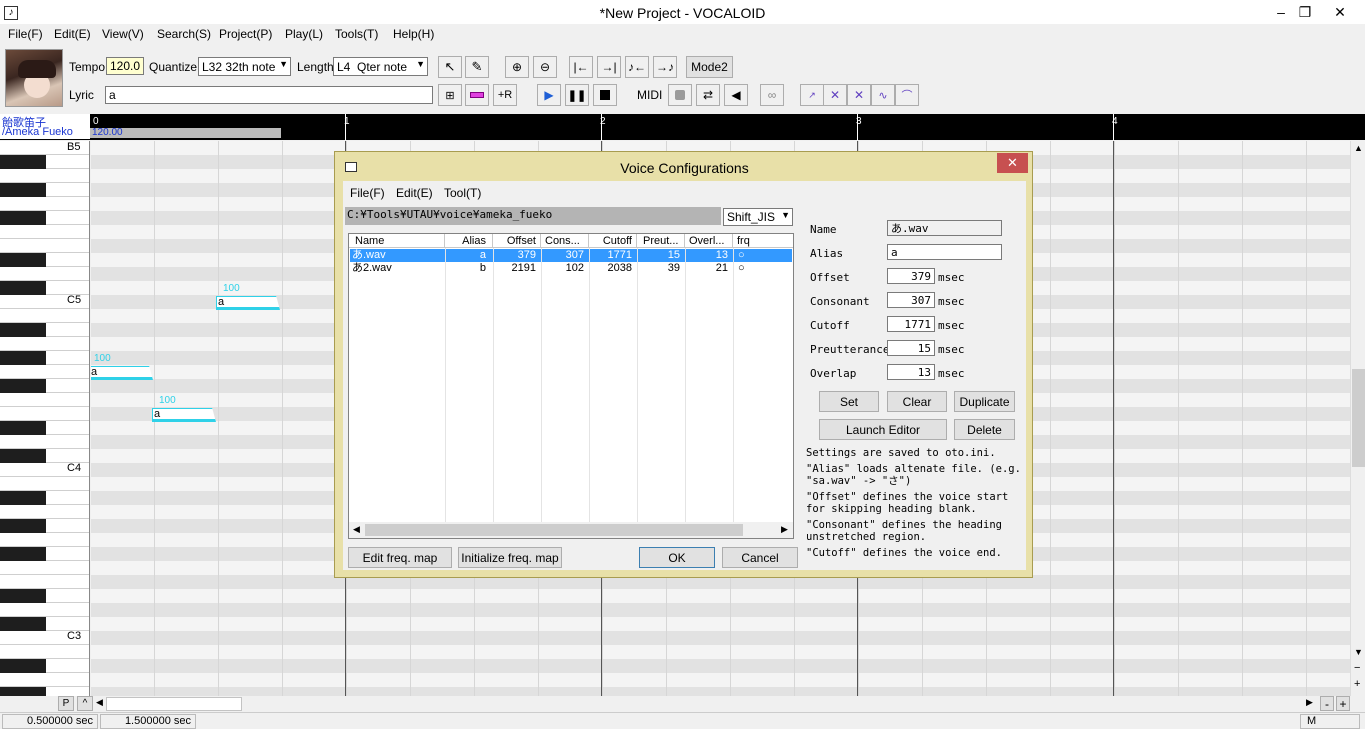  Describe the element at coordinates (123, 34) in the screenshot. I see `menu-view: View(V)` at that location.